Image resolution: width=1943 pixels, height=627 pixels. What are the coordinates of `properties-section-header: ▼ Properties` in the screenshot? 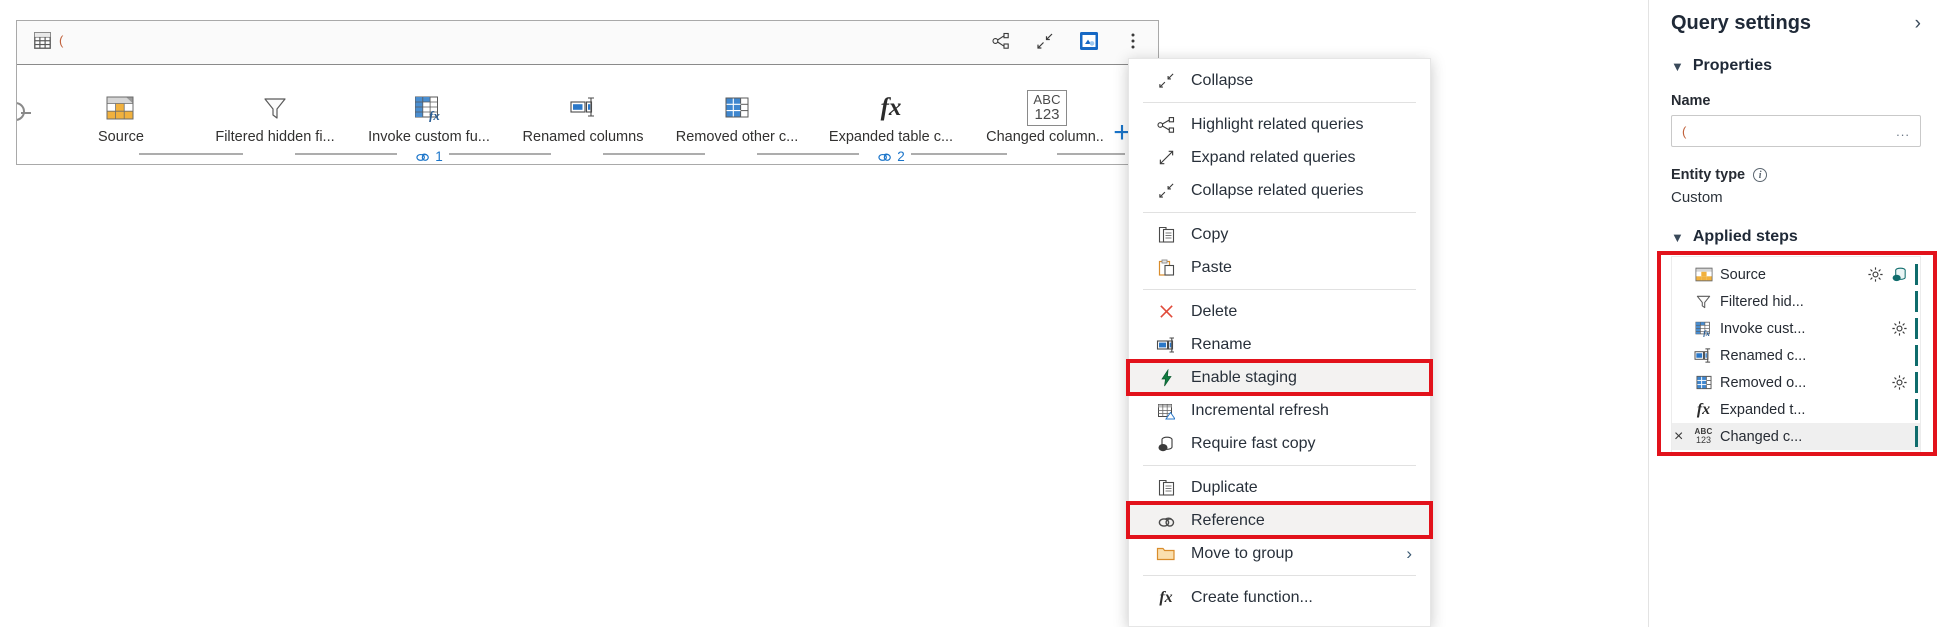 It's located at (1796, 66).